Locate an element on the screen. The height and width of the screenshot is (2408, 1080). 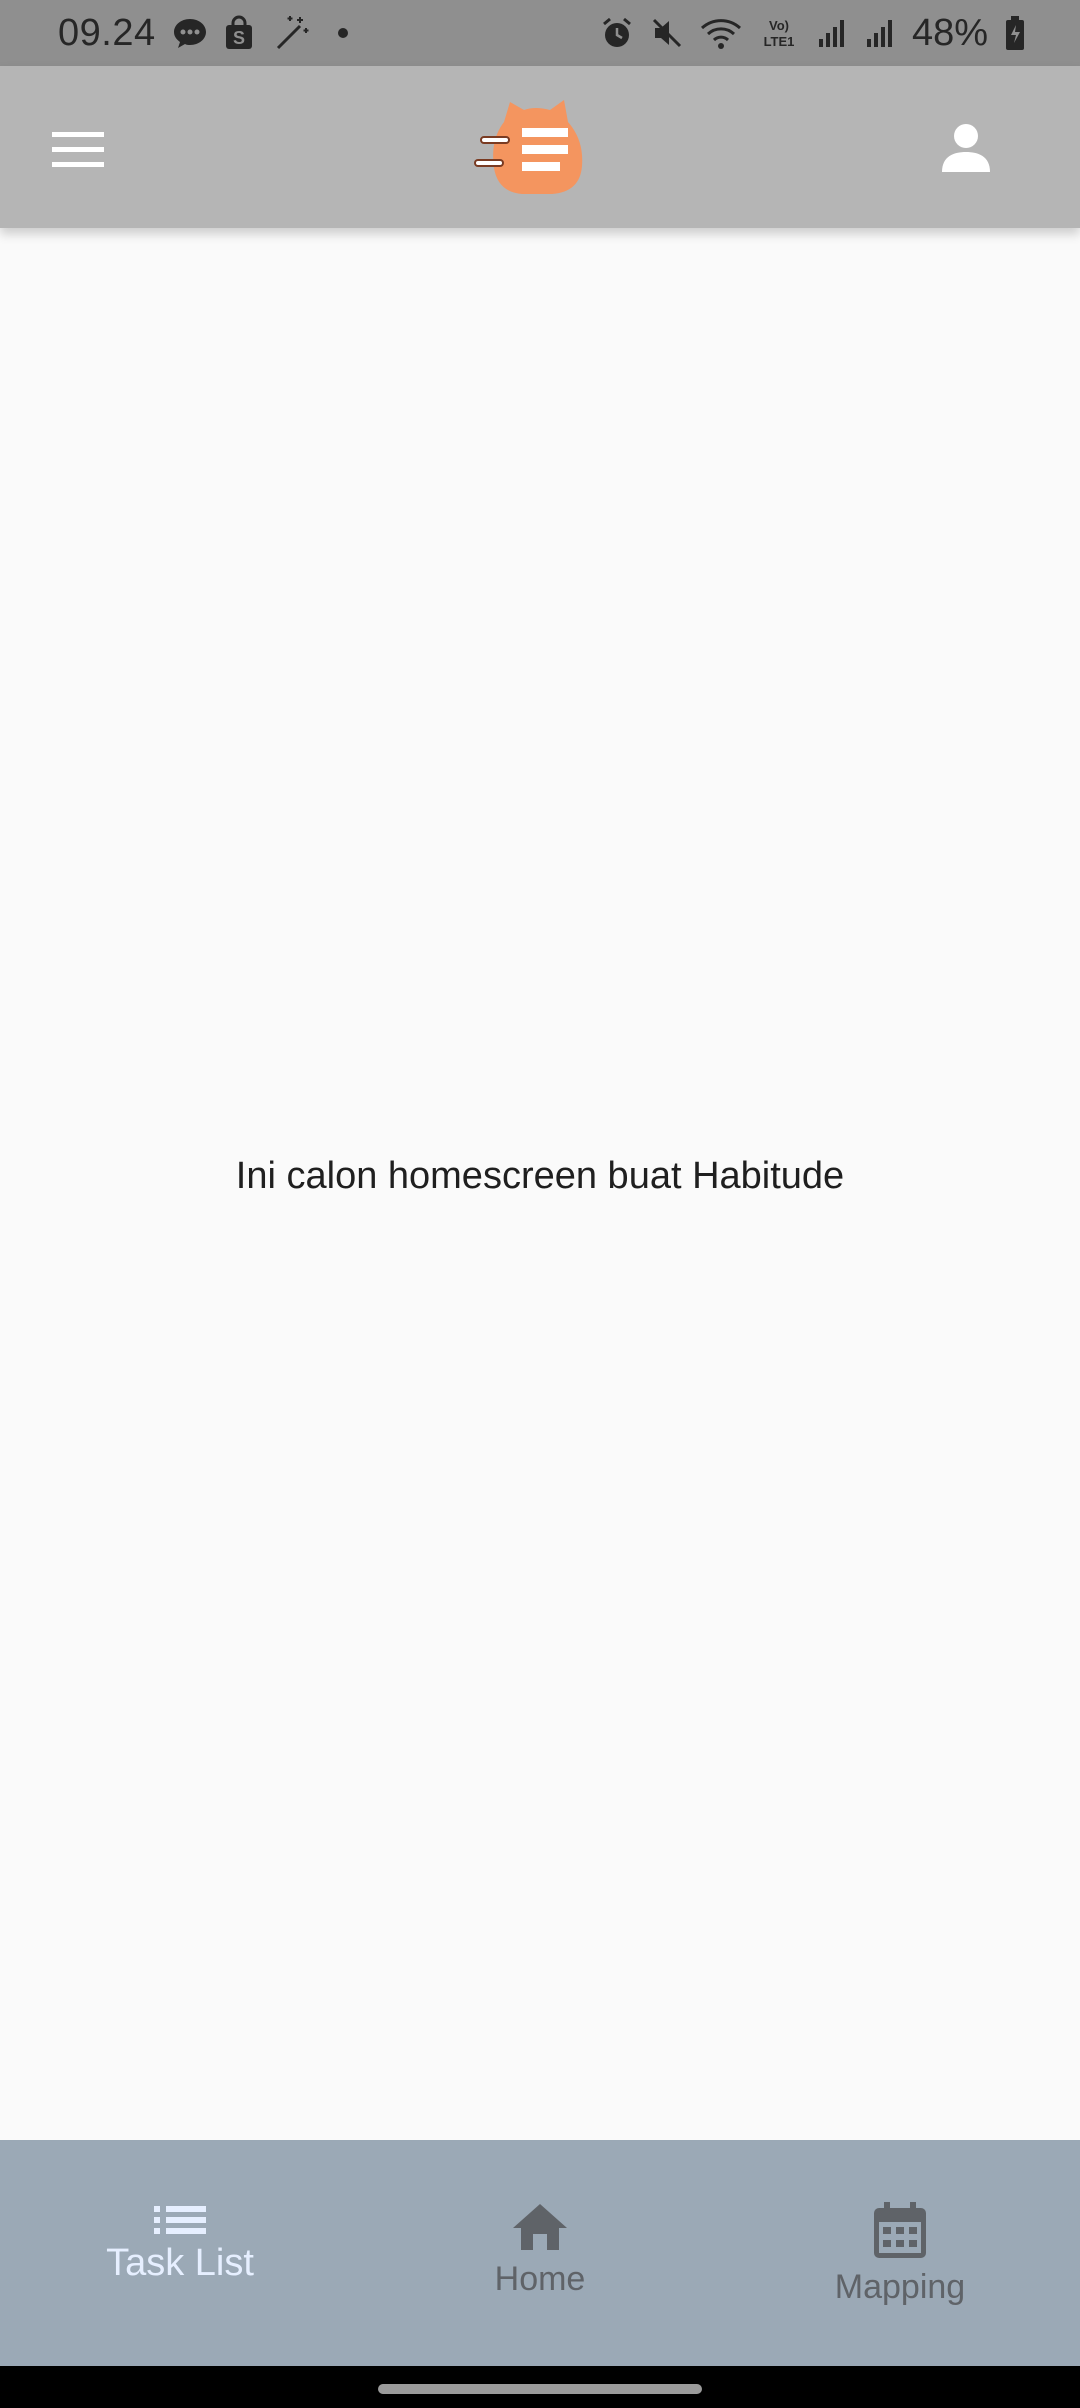
gesture-handle is located at coordinates (540, 2389).